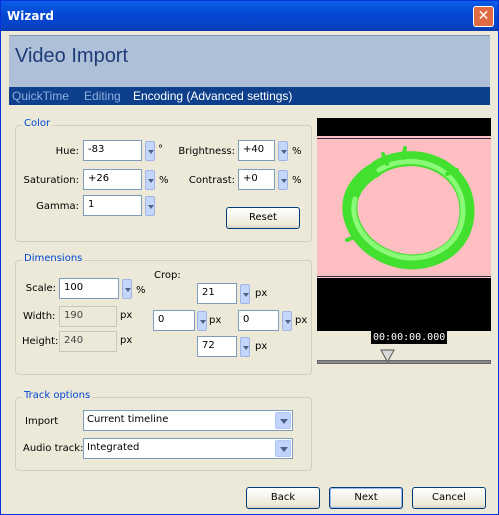  What do you see at coordinates (112, 205) in the screenshot?
I see `gamma-input: 1` at bounding box center [112, 205].